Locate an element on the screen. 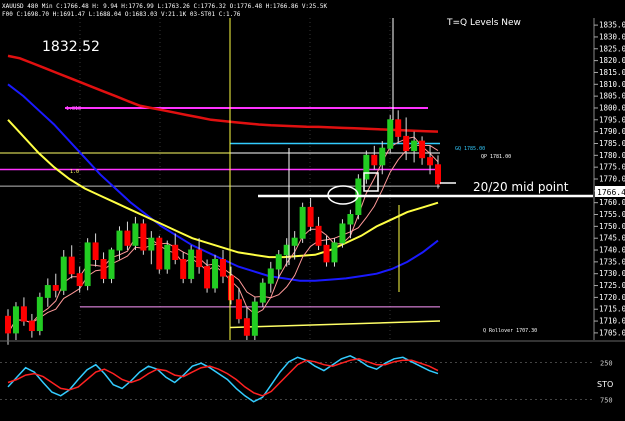 The height and width of the screenshot is (421, 625). level-gq-label: GQ 1785.00 is located at coordinates (470, 149).